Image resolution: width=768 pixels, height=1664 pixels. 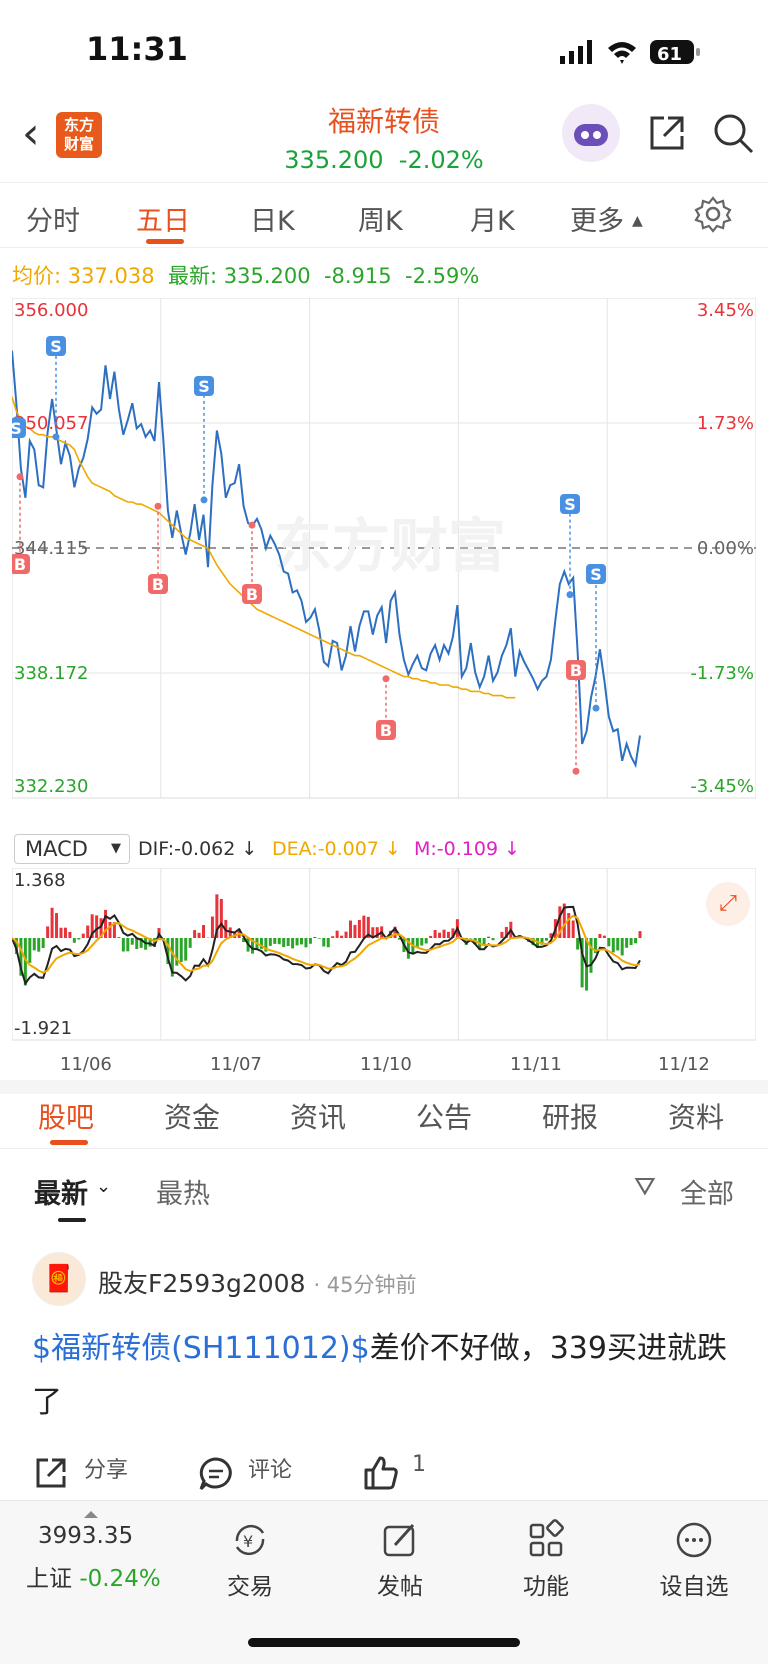 What do you see at coordinates (61, 1191) in the screenshot?
I see `sort-latest: 最新` at bounding box center [61, 1191].